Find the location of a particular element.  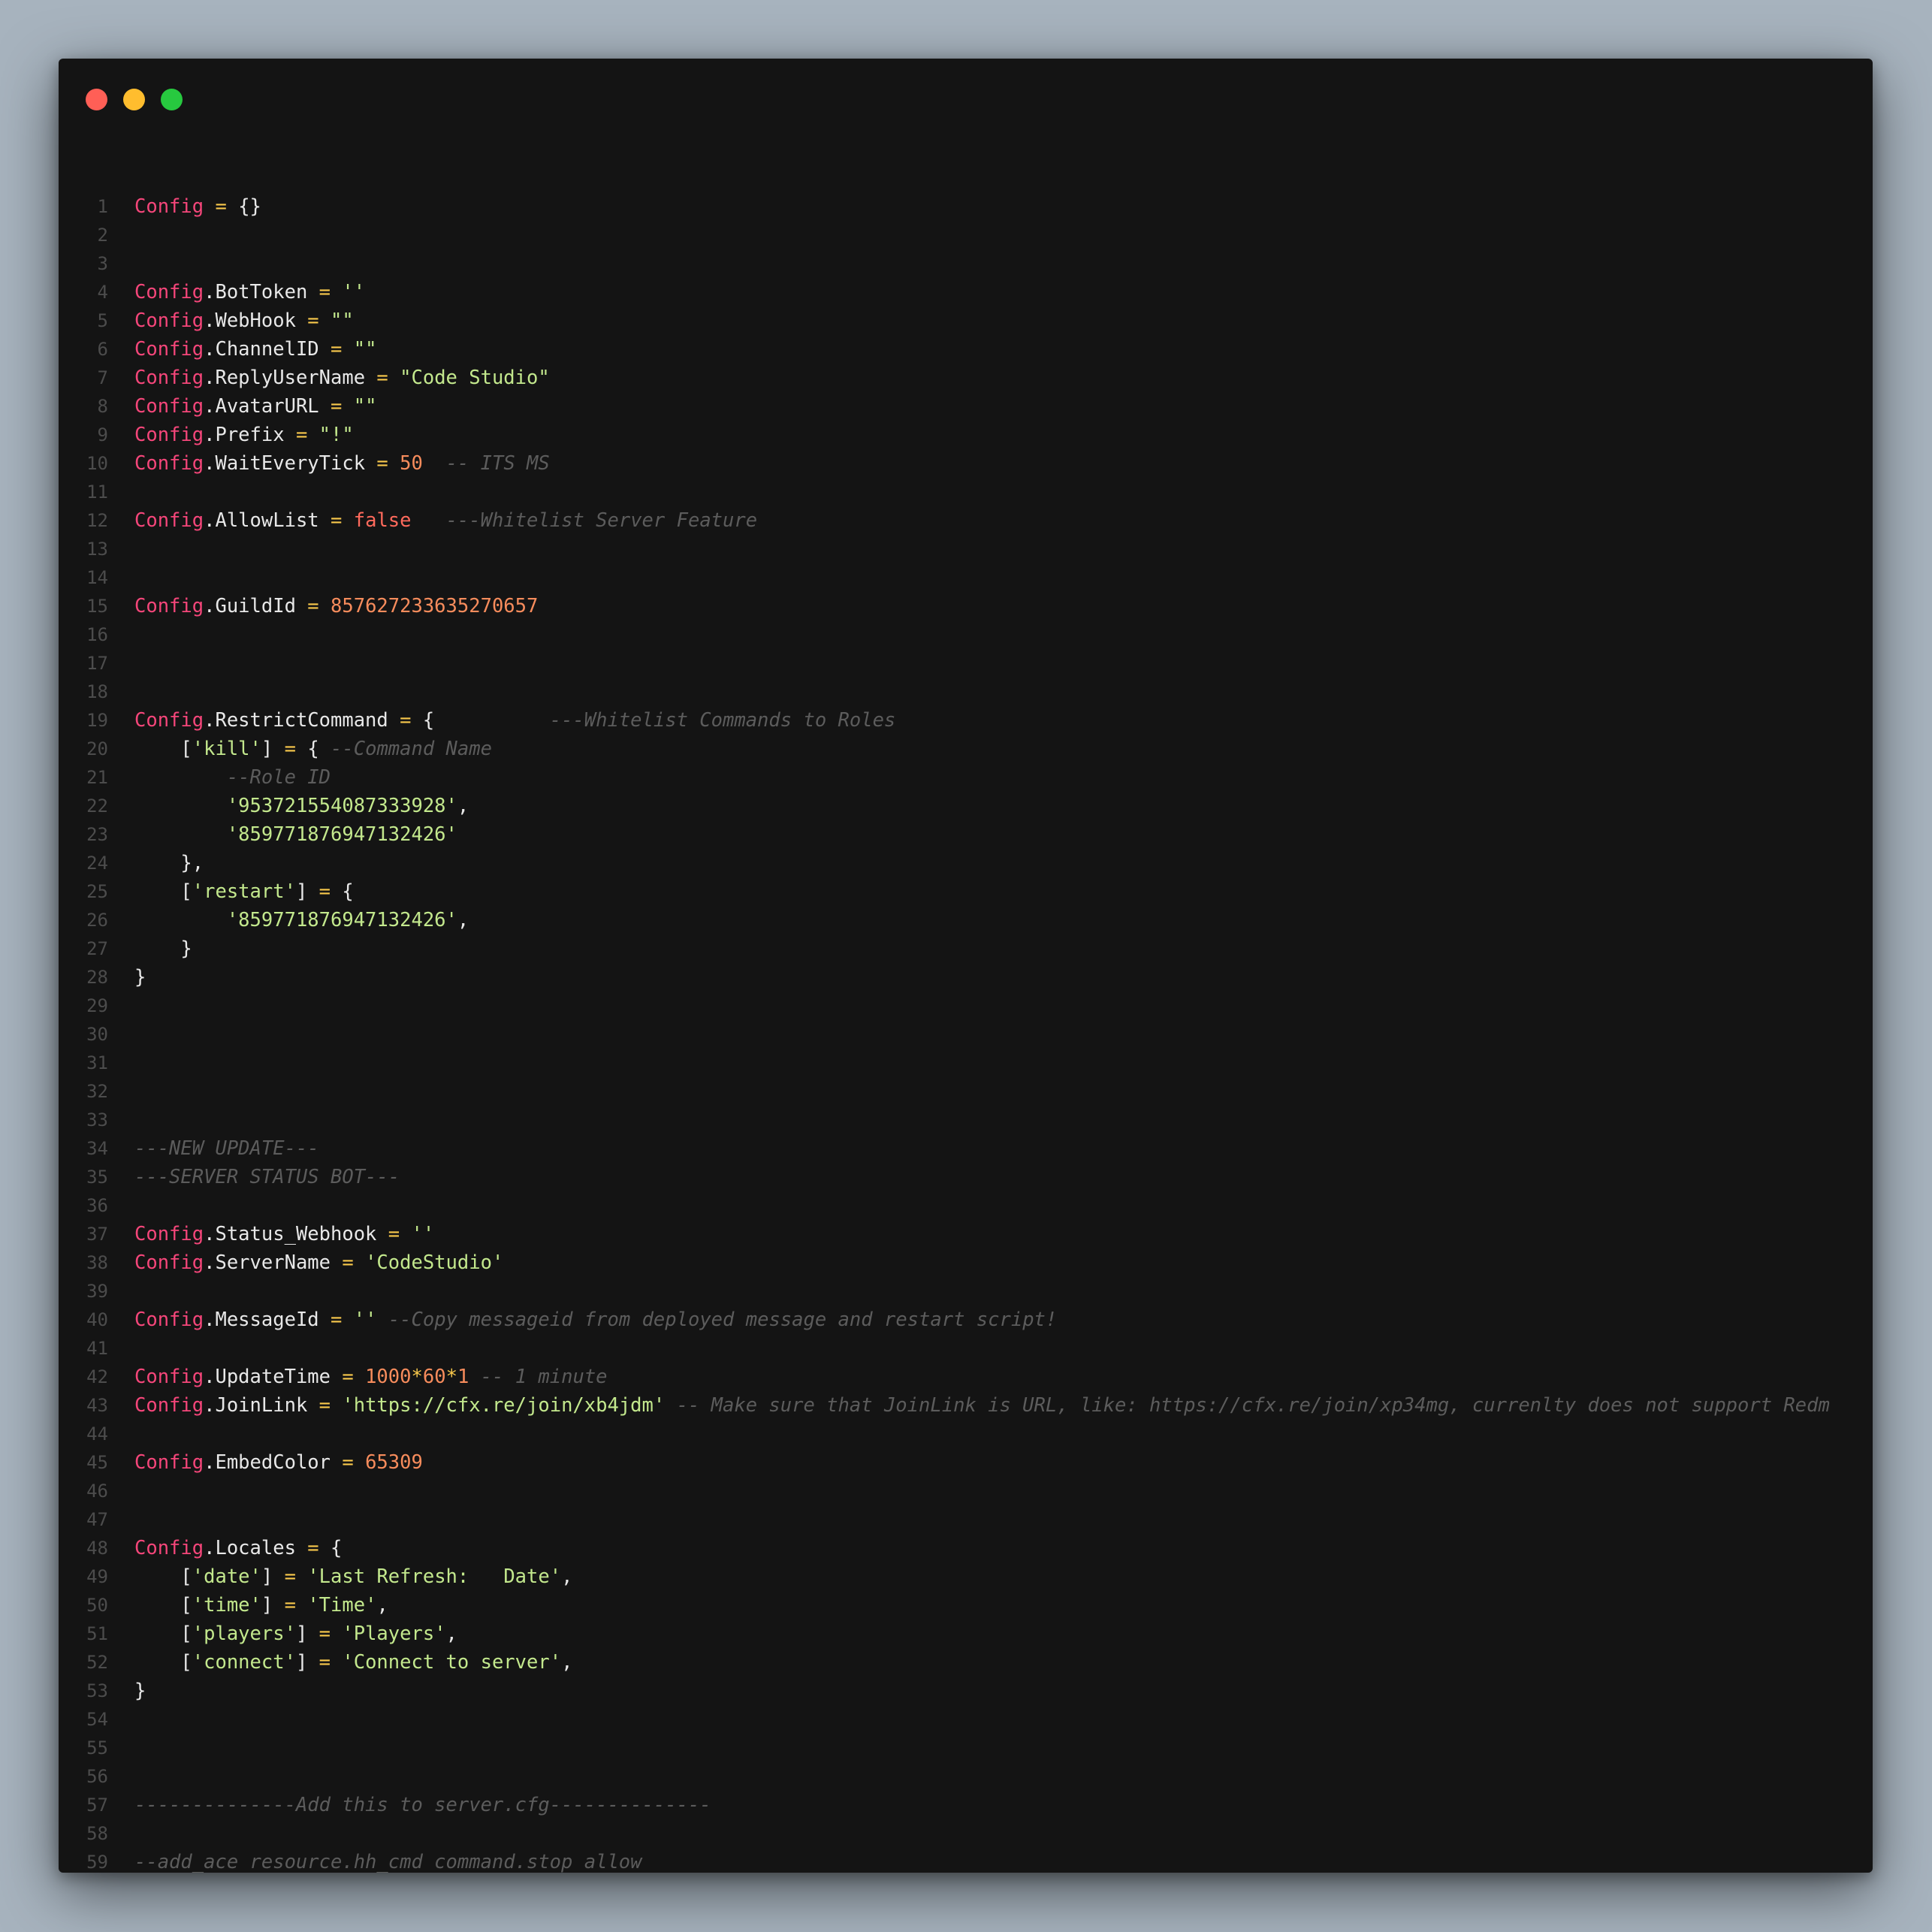

code-line: 56 is located at coordinates (966, 1776).